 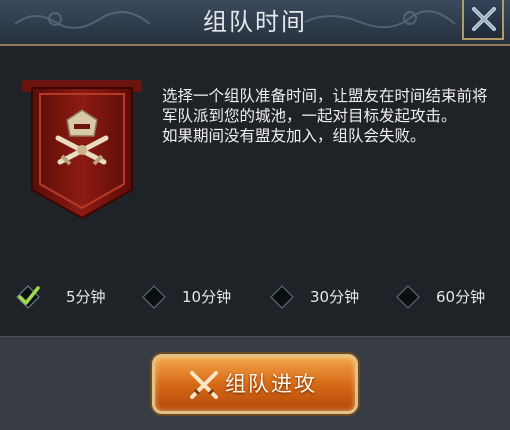 I want to click on option-label: 60分钟, so click(x=461, y=297).